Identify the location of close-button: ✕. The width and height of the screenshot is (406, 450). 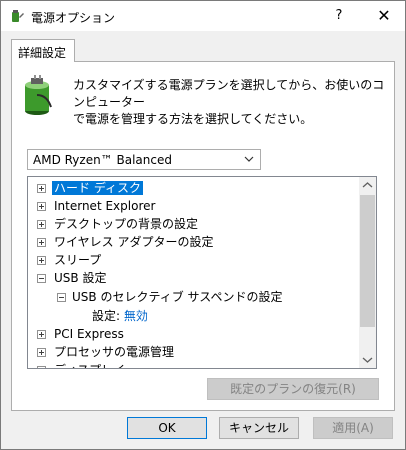
(384, 16).